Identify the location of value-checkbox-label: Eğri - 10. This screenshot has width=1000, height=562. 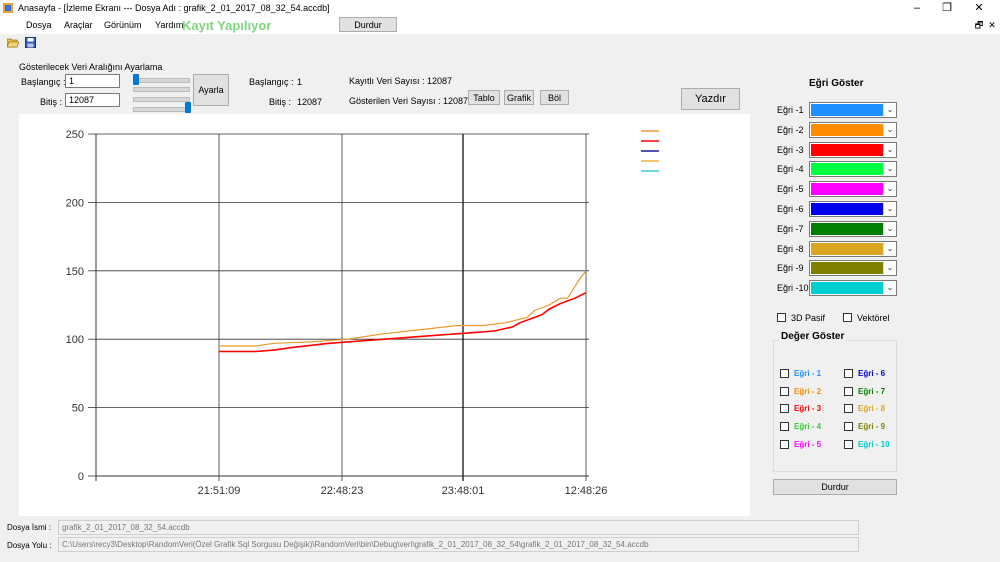
(874, 444).